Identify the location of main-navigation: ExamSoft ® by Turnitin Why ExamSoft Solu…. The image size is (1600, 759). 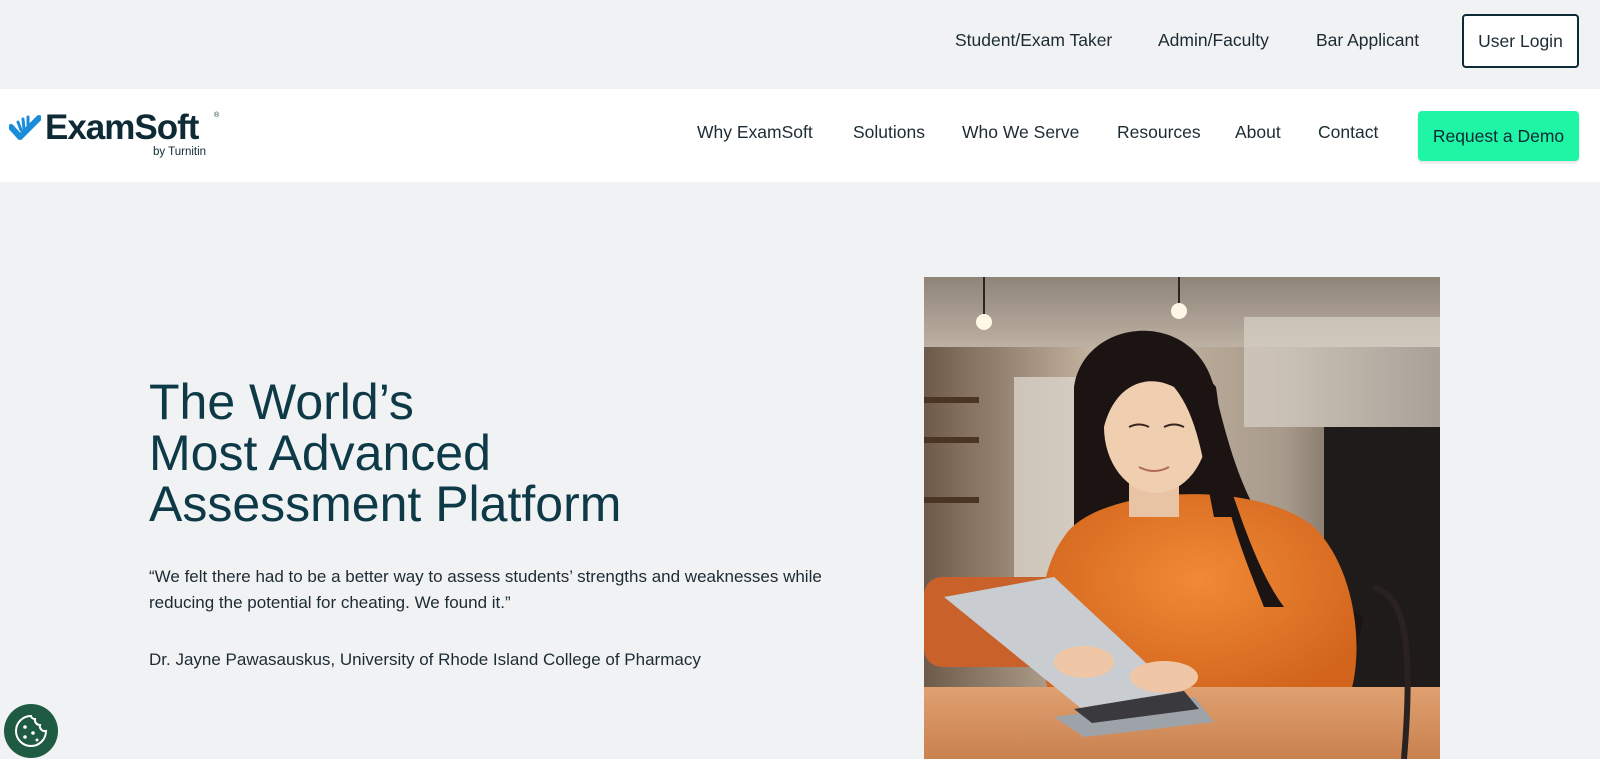
(800, 135).